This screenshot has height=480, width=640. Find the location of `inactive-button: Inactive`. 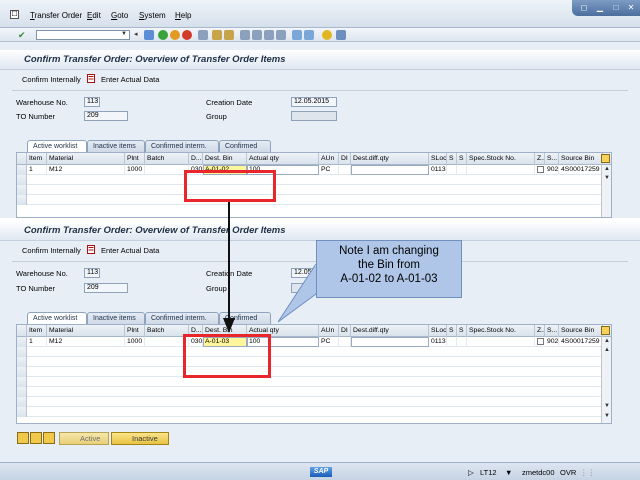

inactive-button: Inactive is located at coordinates (140, 438).